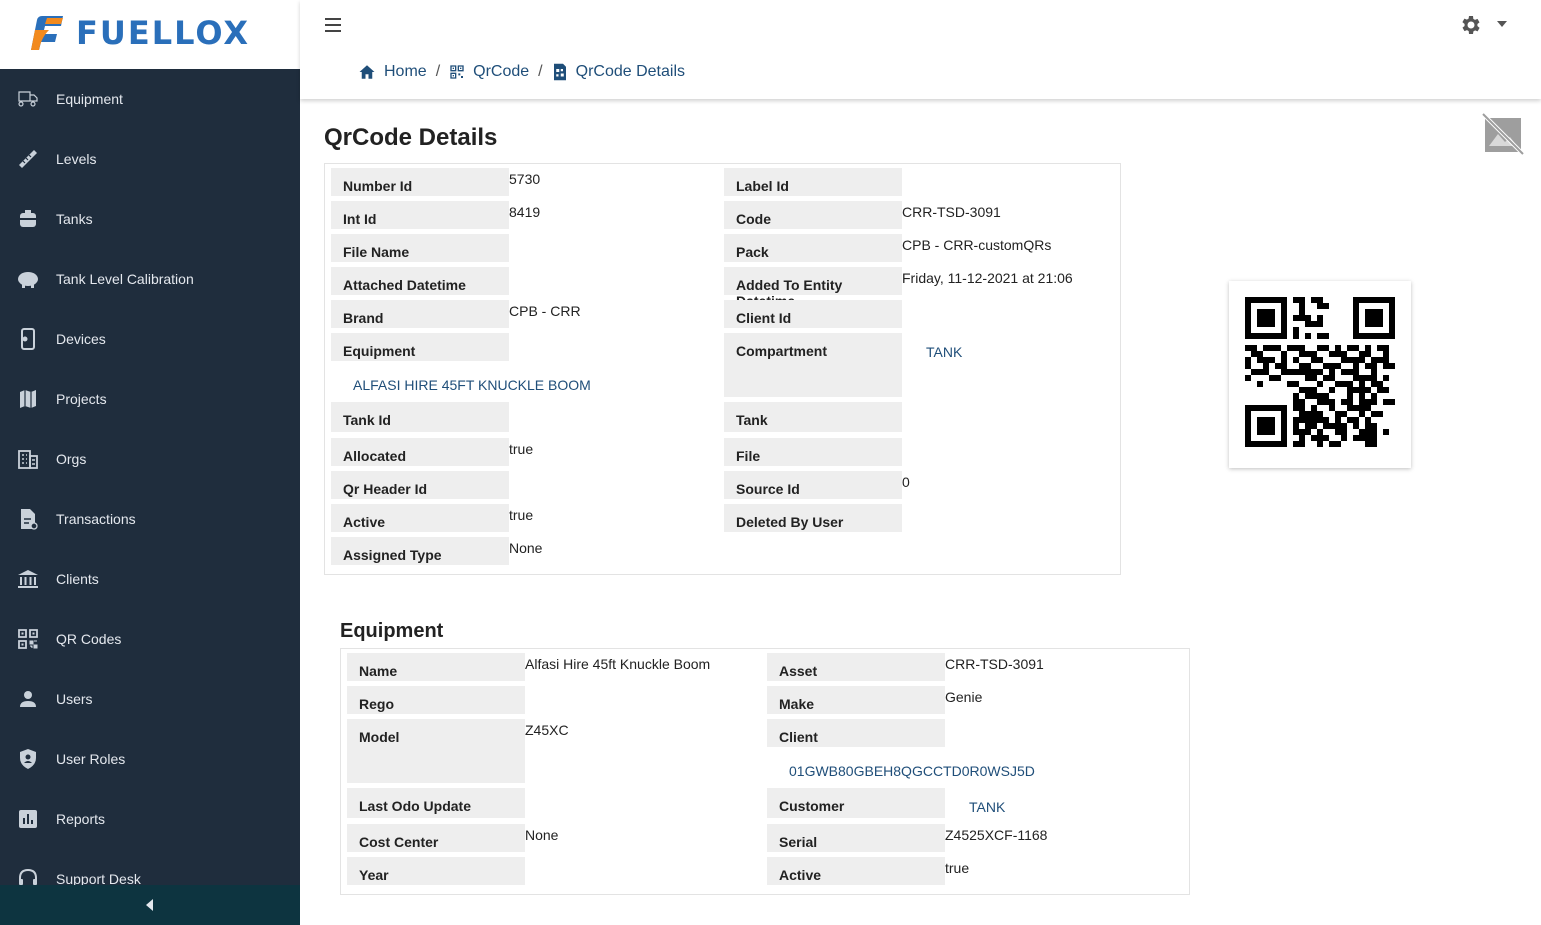 The height and width of the screenshot is (925, 1541). Describe the element at coordinates (420, 347) in the screenshot. I see `detail-label: Equipment` at that location.